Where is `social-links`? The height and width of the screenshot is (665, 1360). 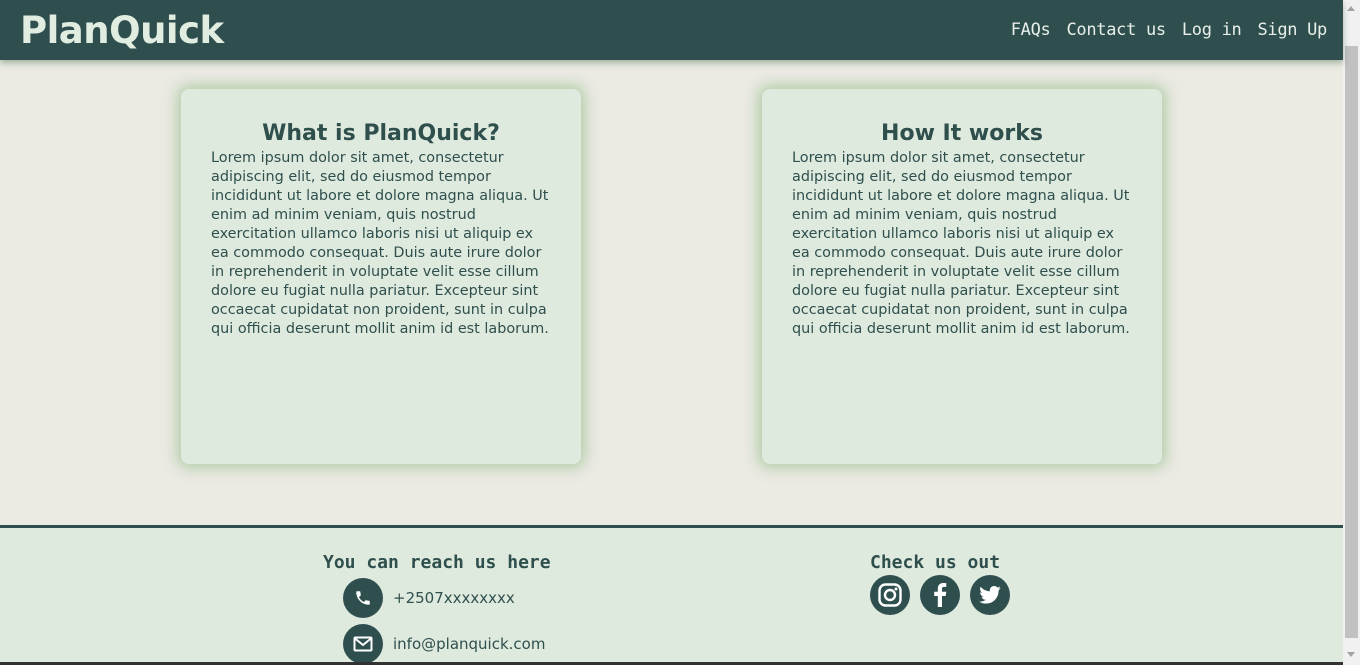 social-links is located at coordinates (940, 595).